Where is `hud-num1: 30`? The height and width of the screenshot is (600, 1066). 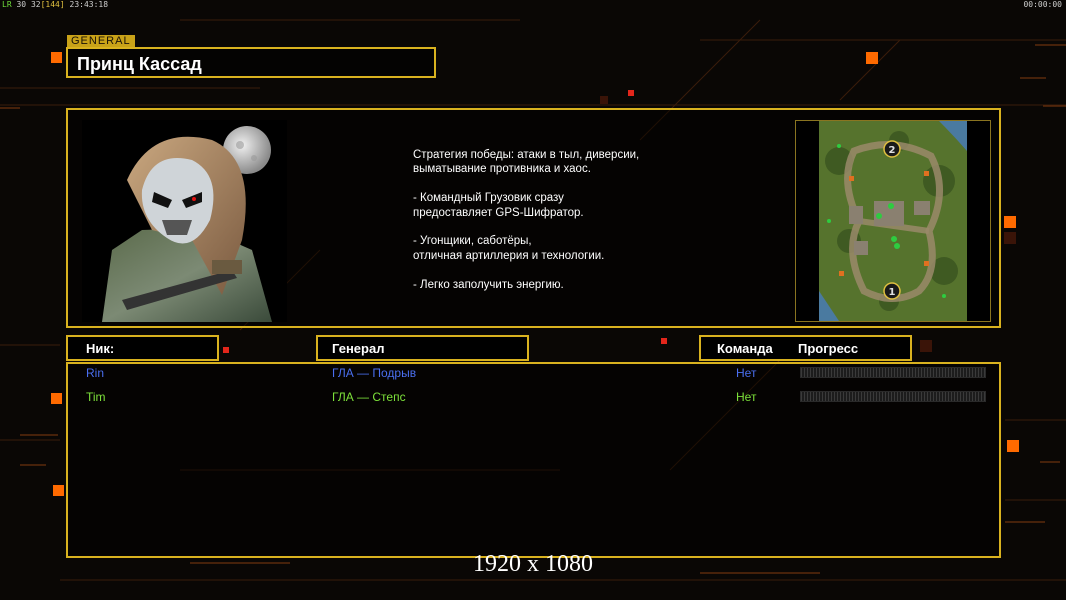 hud-num1: 30 is located at coordinates (21, 4).